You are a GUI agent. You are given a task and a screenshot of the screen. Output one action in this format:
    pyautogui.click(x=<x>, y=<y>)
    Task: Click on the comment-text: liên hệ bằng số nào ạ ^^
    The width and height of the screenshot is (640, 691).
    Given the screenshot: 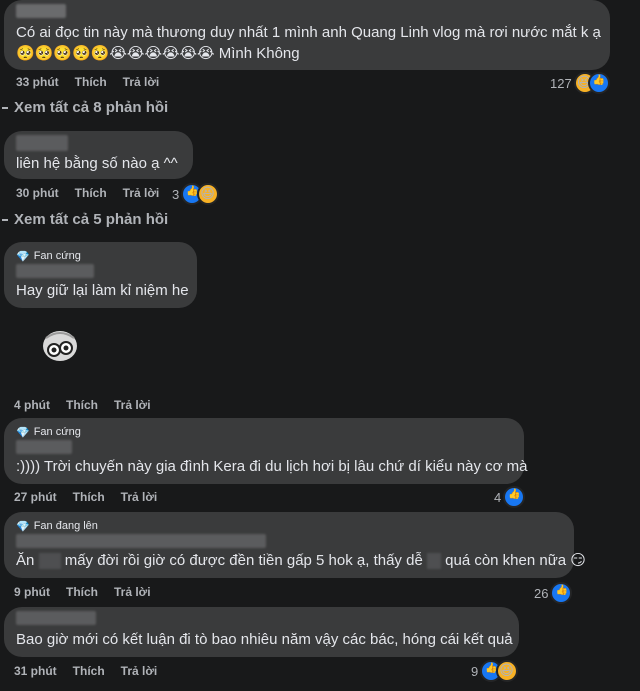 What is the action you would take?
    pyautogui.click(x=97, y=163)
    